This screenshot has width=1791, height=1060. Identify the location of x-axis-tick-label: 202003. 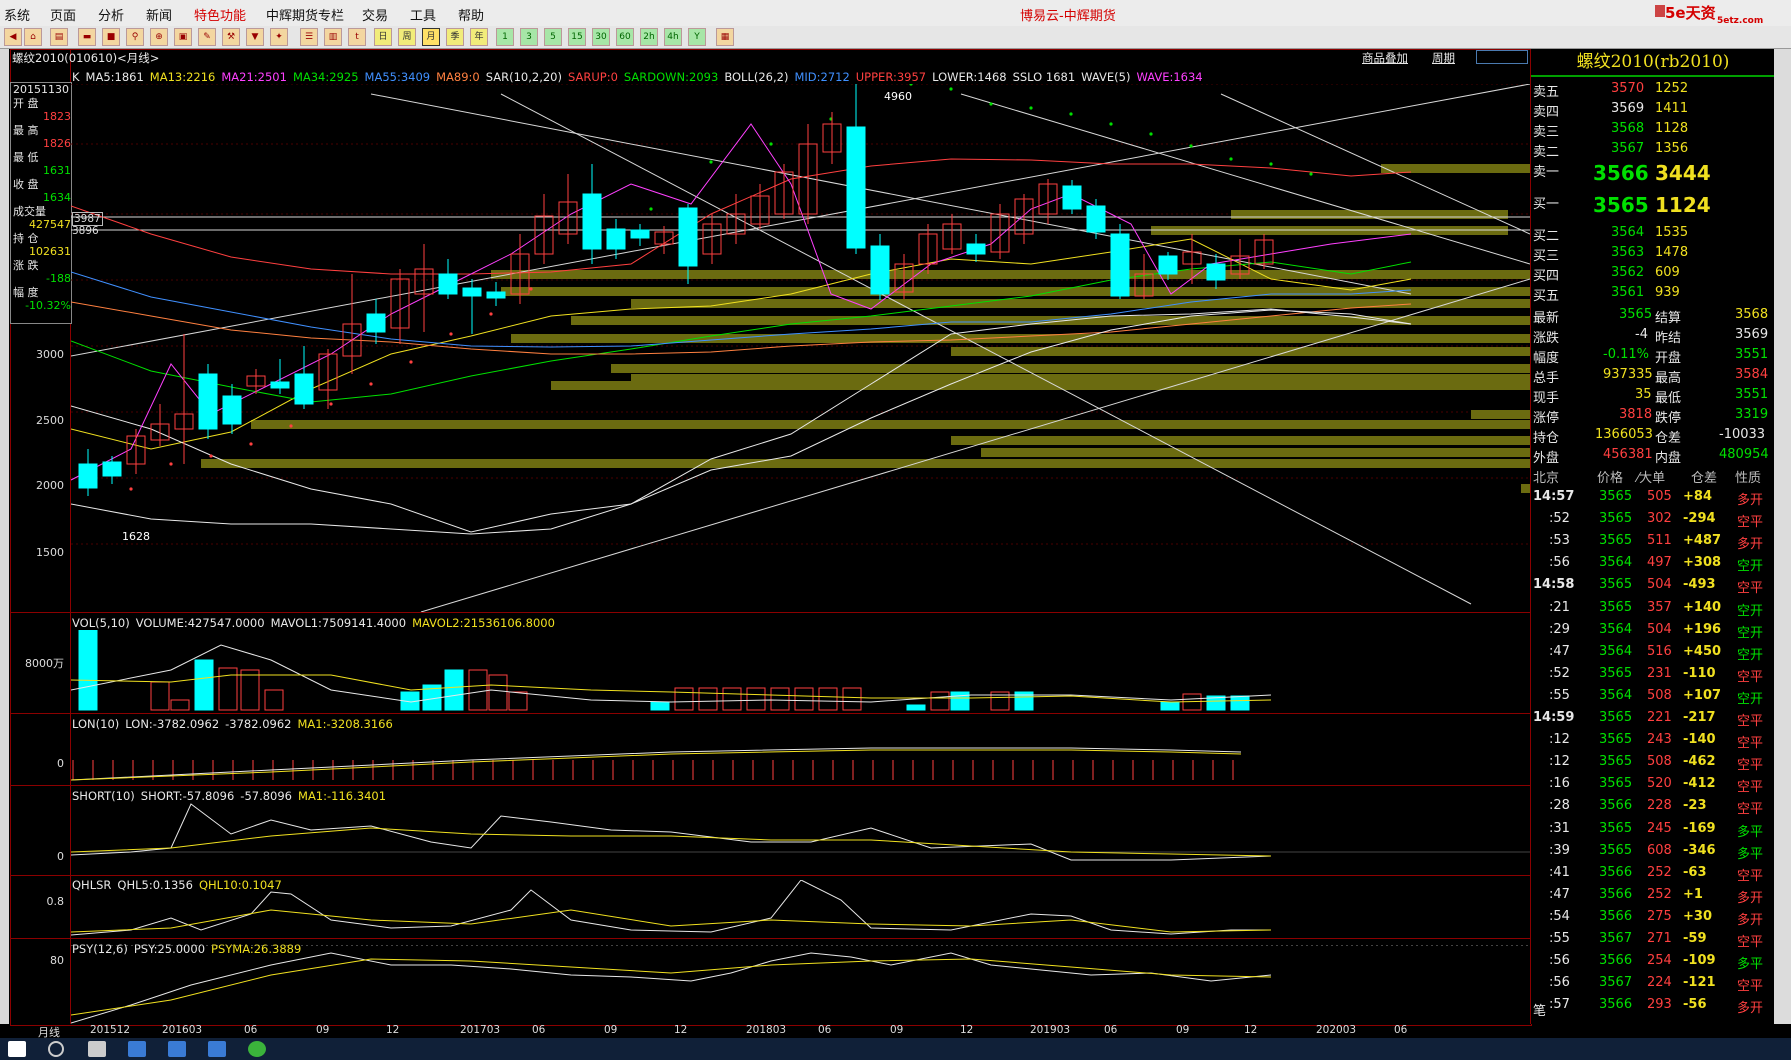
(1336, 1030).